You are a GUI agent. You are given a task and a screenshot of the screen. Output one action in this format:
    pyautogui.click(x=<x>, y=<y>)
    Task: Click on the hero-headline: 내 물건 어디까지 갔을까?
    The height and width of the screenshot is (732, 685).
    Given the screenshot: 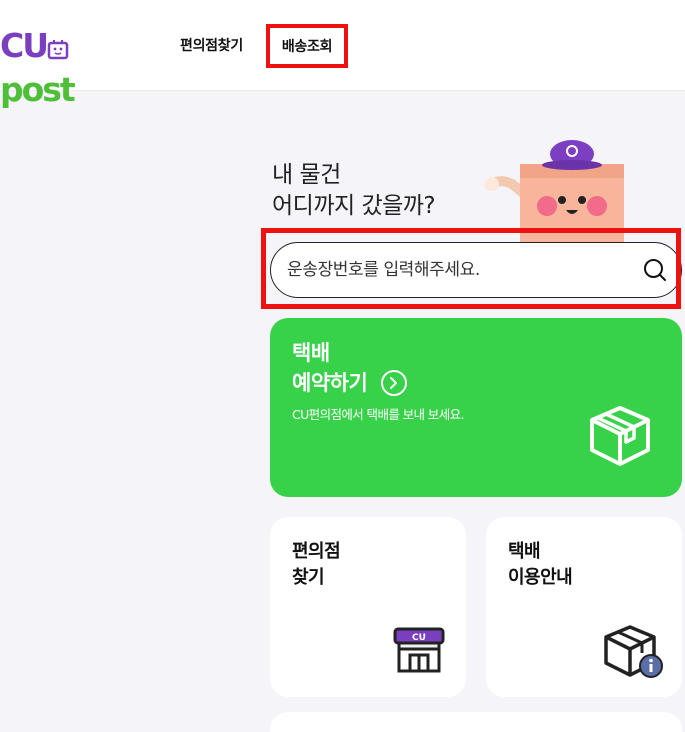 What is the action you would take?
    pyautogui.click(x=354, y=191)
    